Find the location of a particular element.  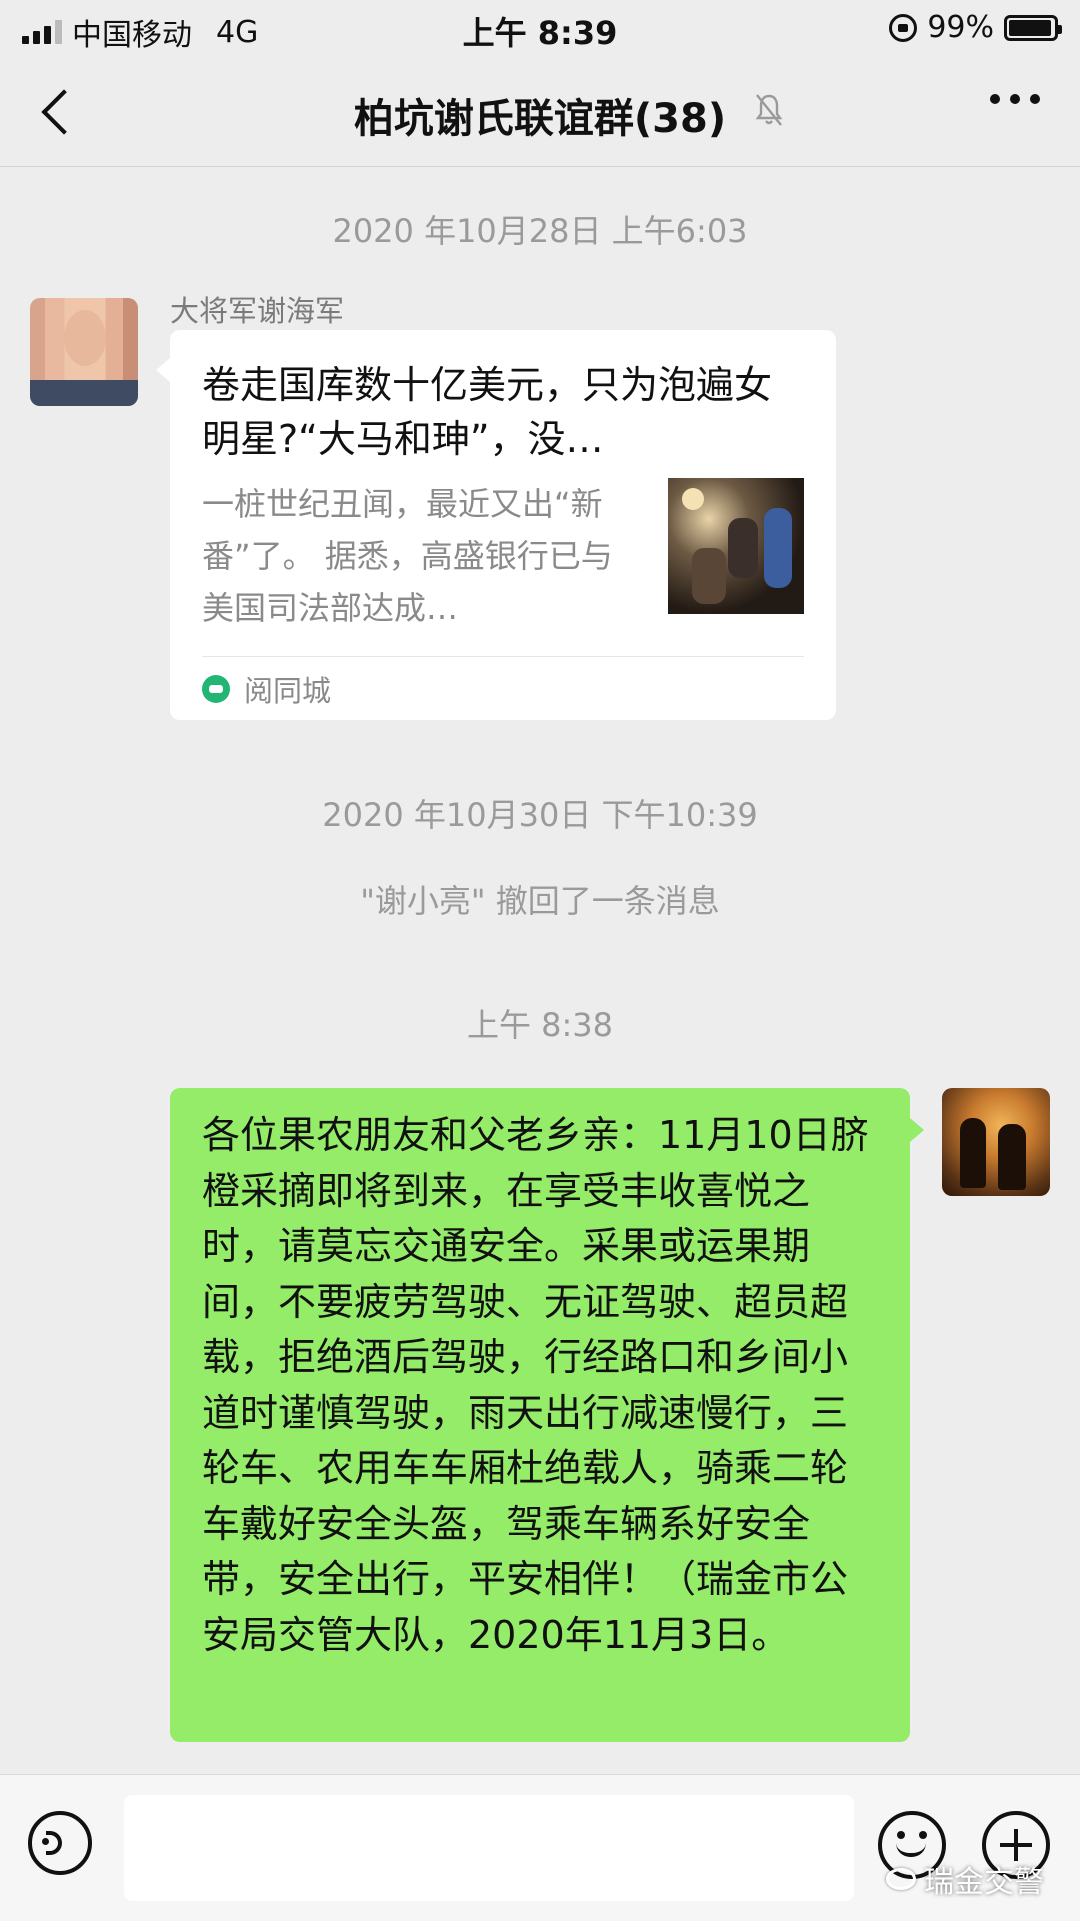

recall-notice: "谢小亮" 撤回了一条消息 is located at coordinates (540, 901).